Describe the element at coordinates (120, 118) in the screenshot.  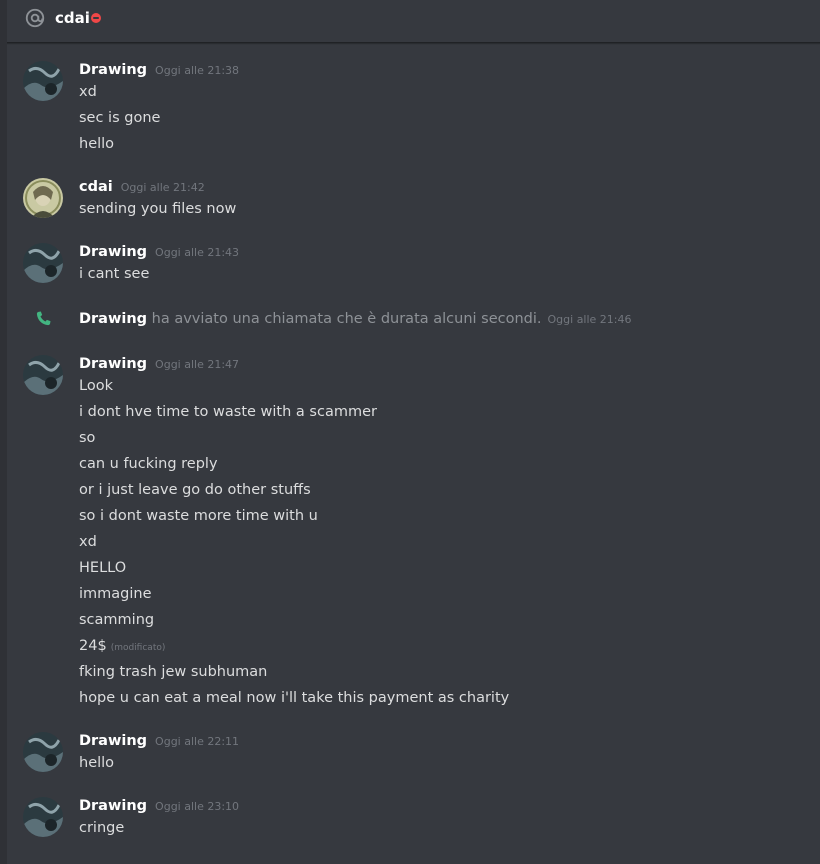
I see `message-line: sec is gone` at that location.